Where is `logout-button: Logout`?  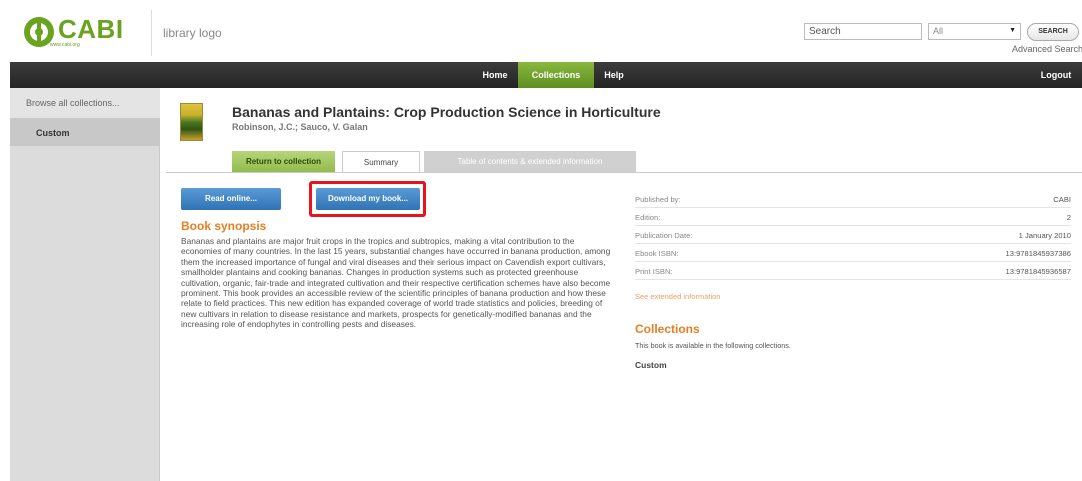 logout-button: Logout is located at coordinates (1056, 75).